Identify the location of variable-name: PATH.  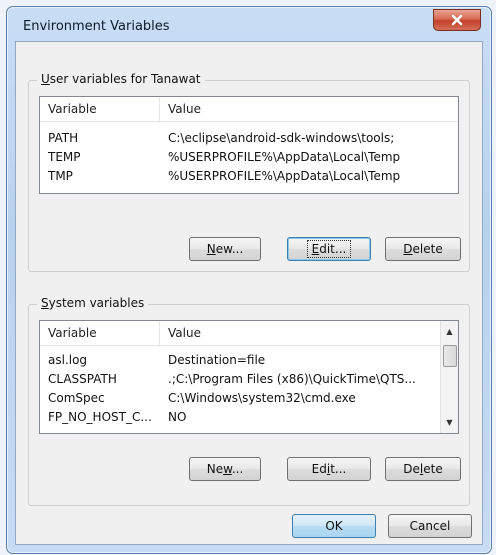
(63, 137).